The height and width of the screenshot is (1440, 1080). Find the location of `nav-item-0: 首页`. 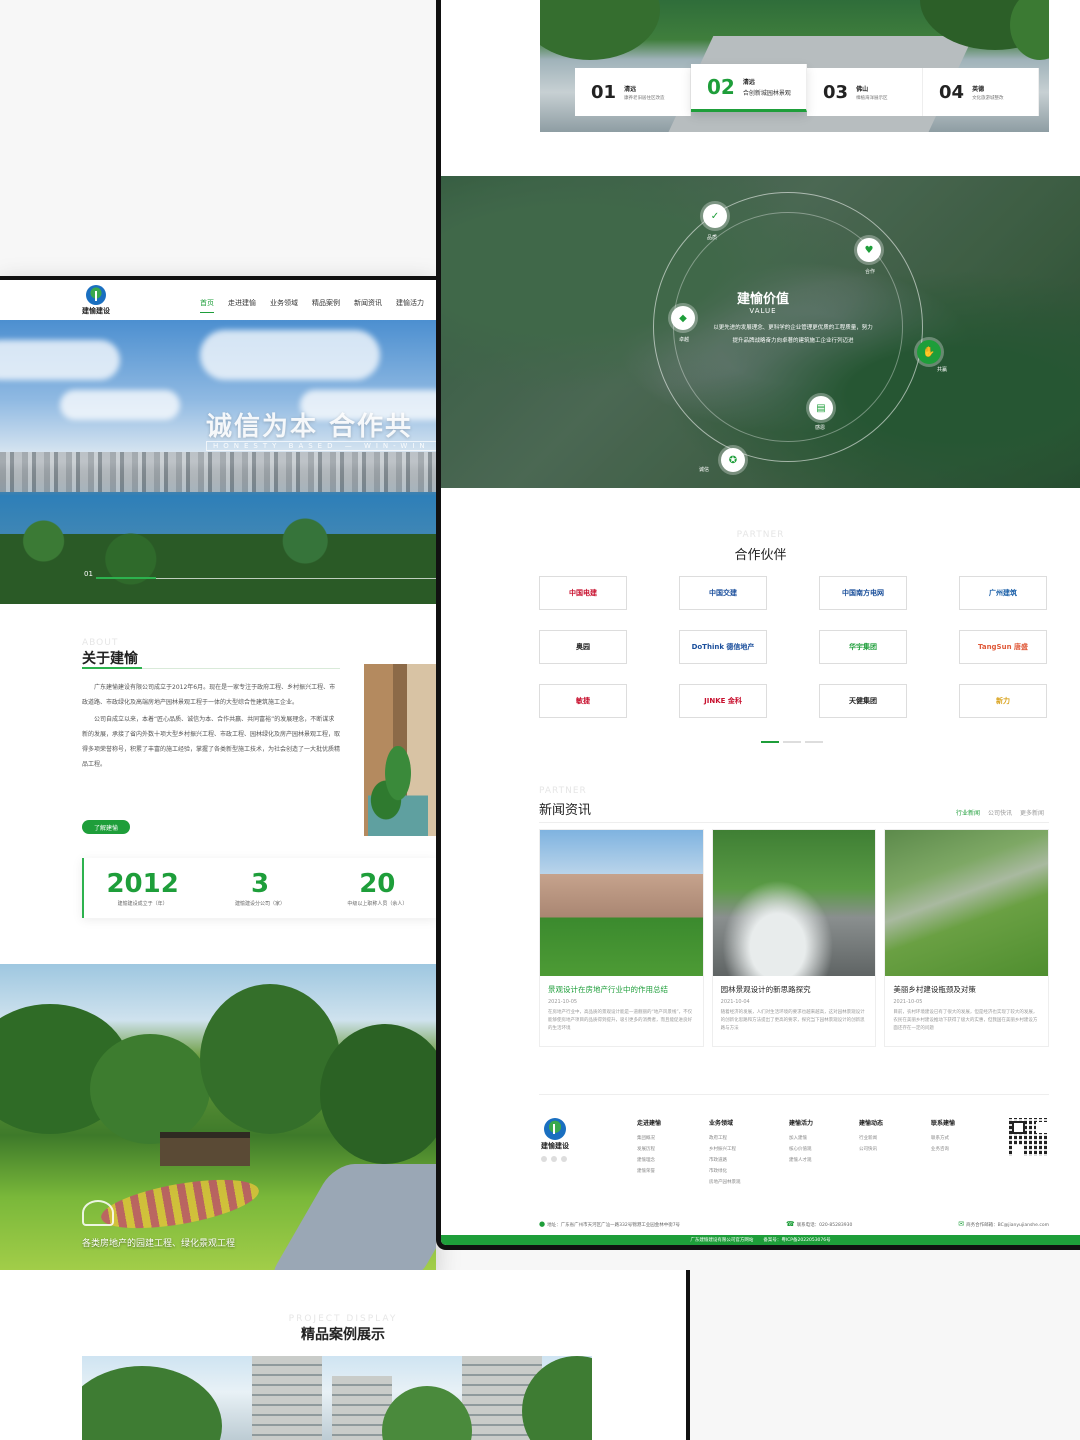

nav-item-0: 首页 is located at coordinates (207, 305).